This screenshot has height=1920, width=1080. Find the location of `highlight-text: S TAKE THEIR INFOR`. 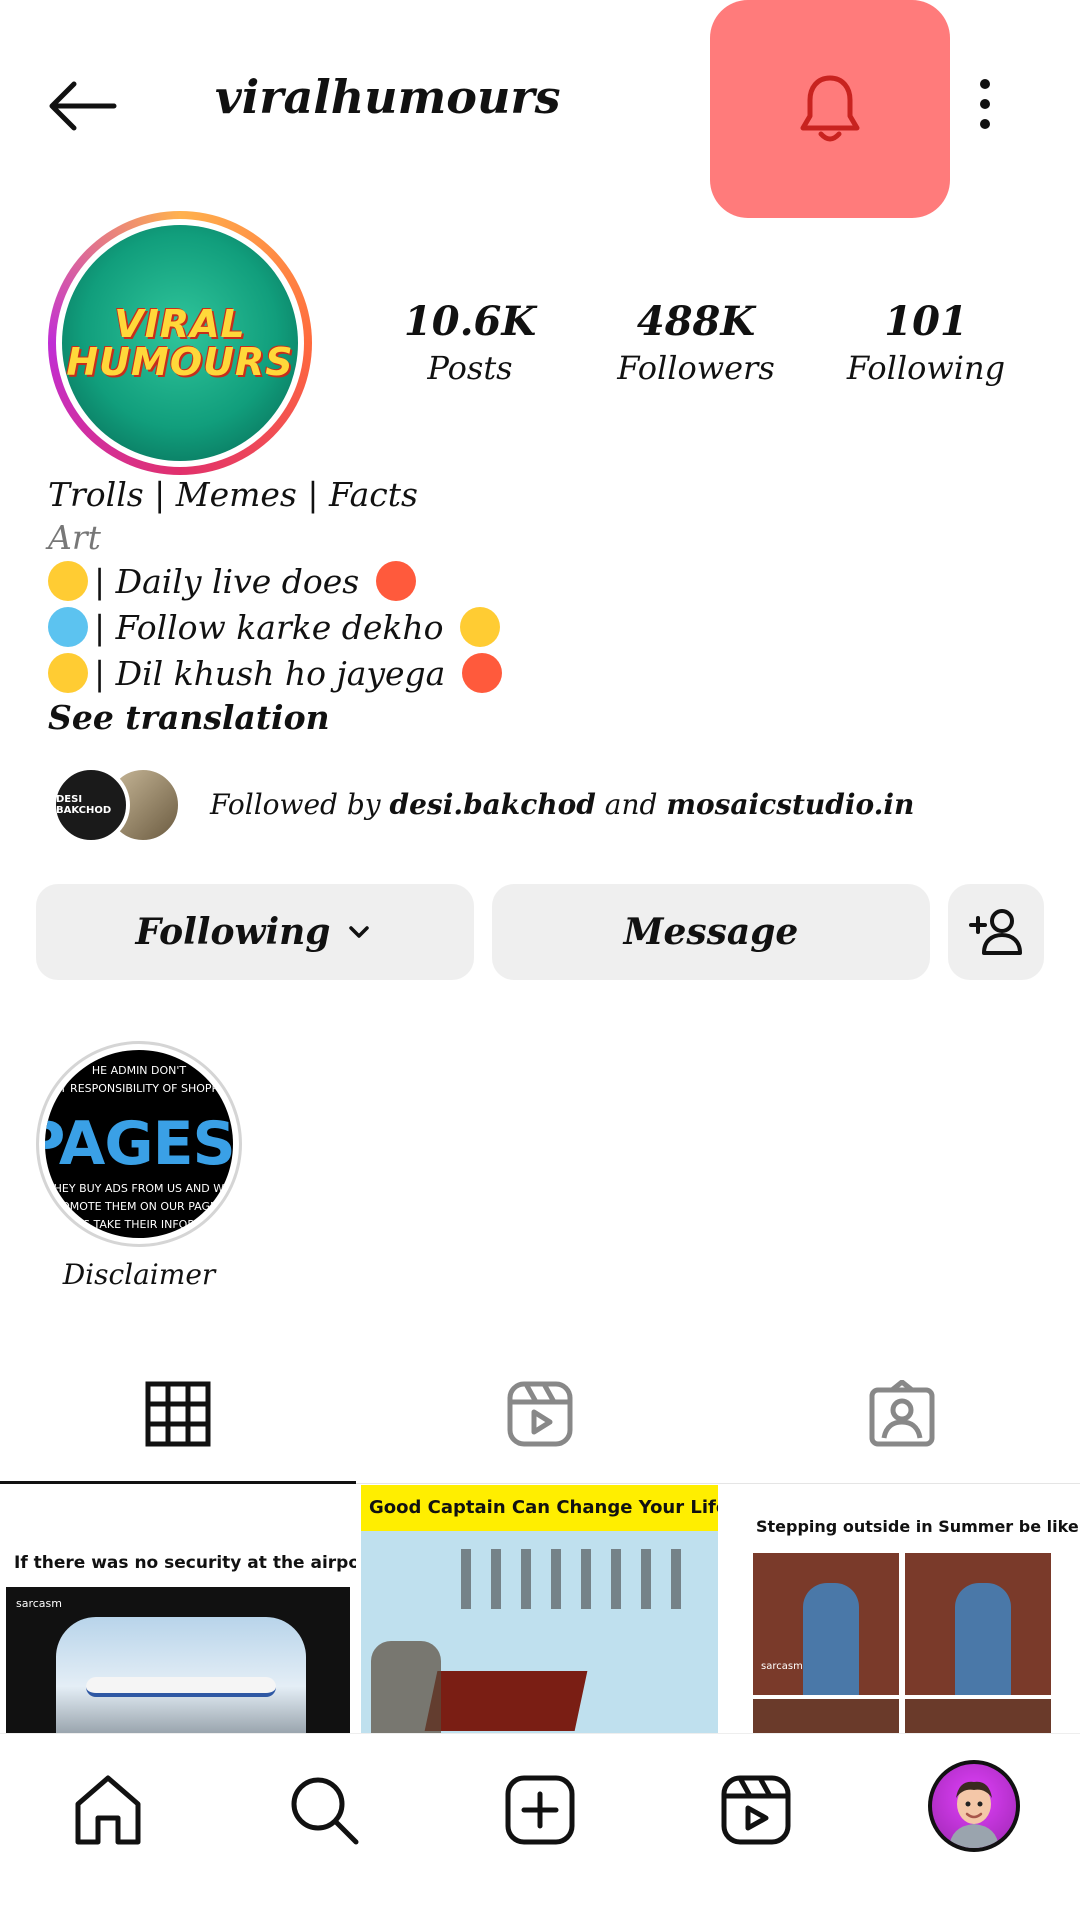

highlight-text: S TAKE THEIR INFOR is located at coordinates (139, 1224).